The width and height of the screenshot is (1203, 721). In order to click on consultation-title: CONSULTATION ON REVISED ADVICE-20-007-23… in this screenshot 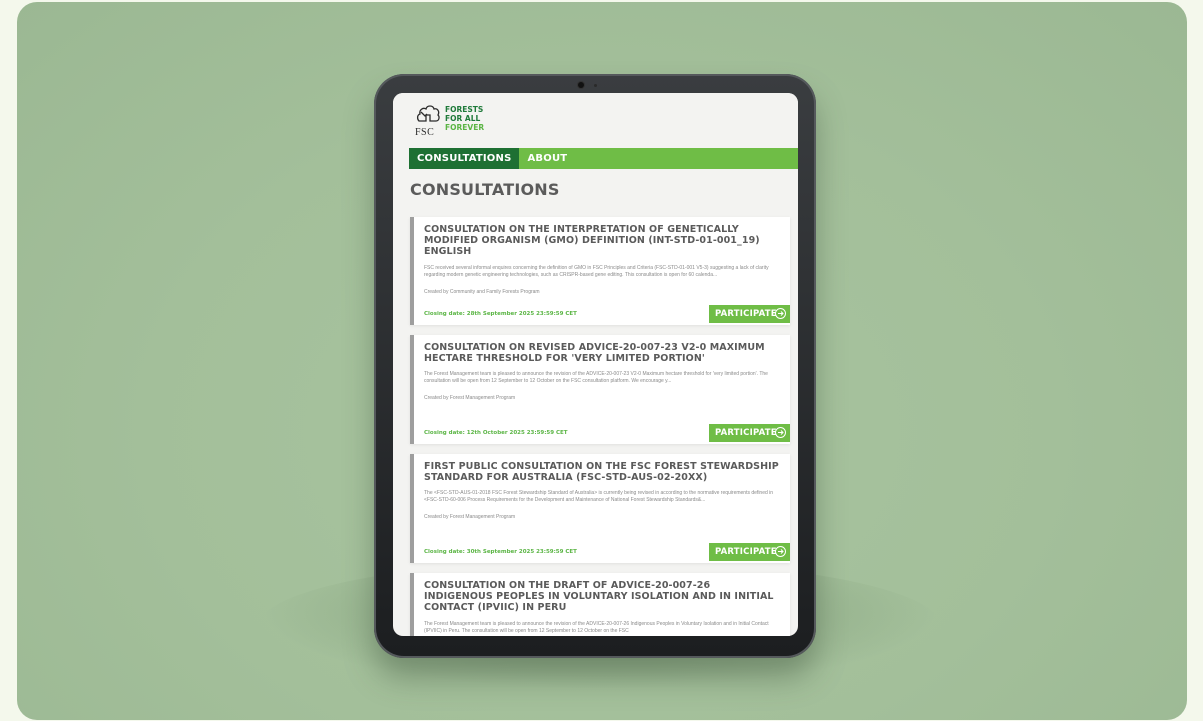, I will do `click(601, 353)`.